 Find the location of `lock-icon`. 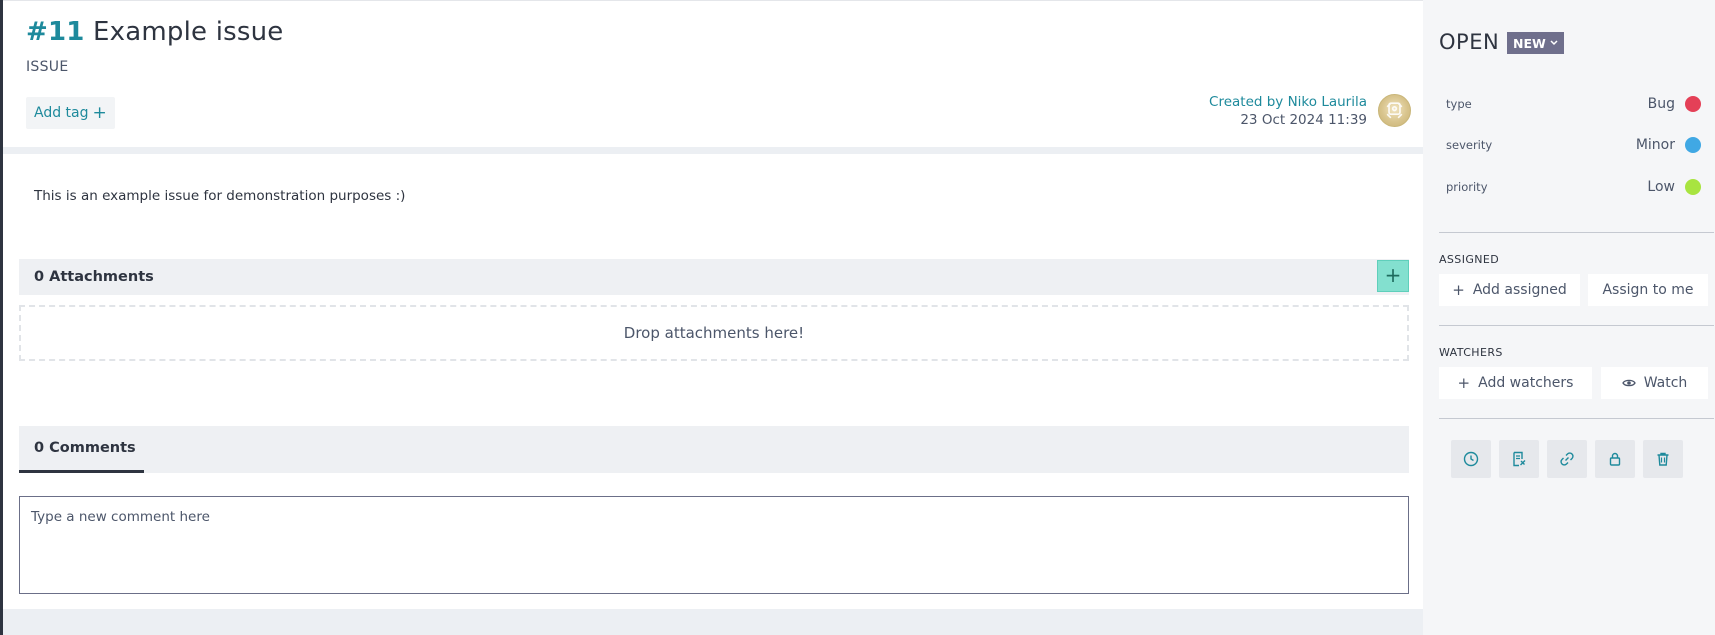

lock-icon is located at coordinates (1615, 459).